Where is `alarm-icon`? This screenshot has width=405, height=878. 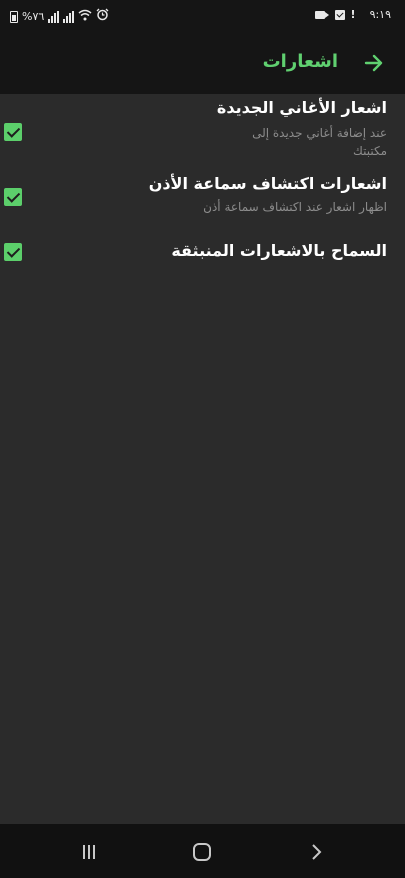 alarm-icon is located at coordinates (102, 16).